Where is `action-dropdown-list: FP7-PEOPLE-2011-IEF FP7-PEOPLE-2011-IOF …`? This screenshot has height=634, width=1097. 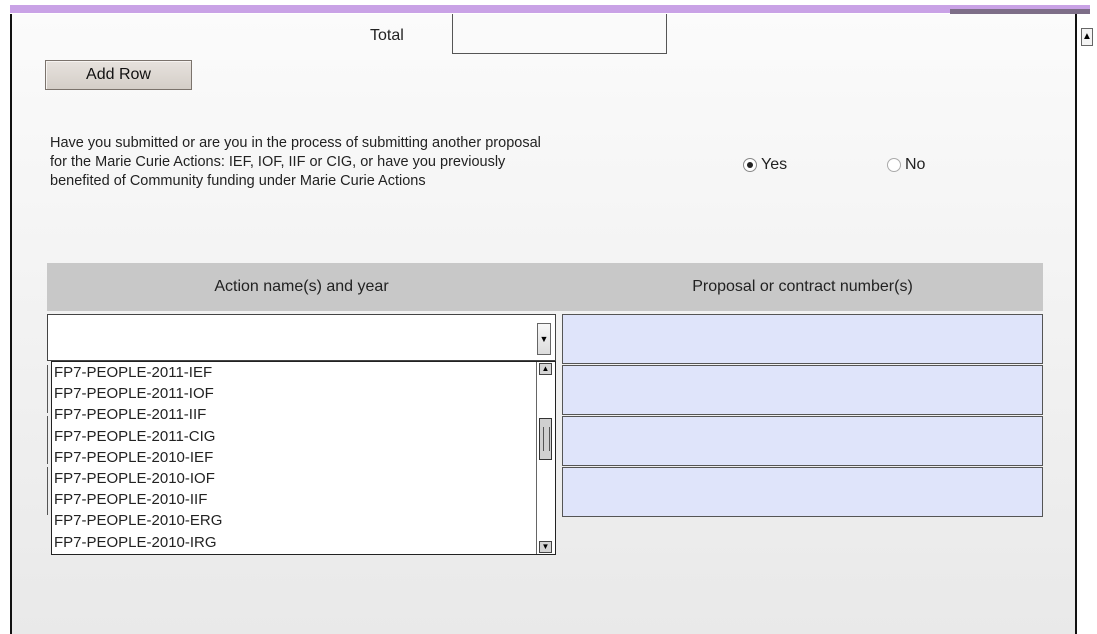 action-dropdown-list: FP7-PEOPLE-2011-IEF FP7-PEOPLE-2011-IOF … is located at coordinates (303, 458).